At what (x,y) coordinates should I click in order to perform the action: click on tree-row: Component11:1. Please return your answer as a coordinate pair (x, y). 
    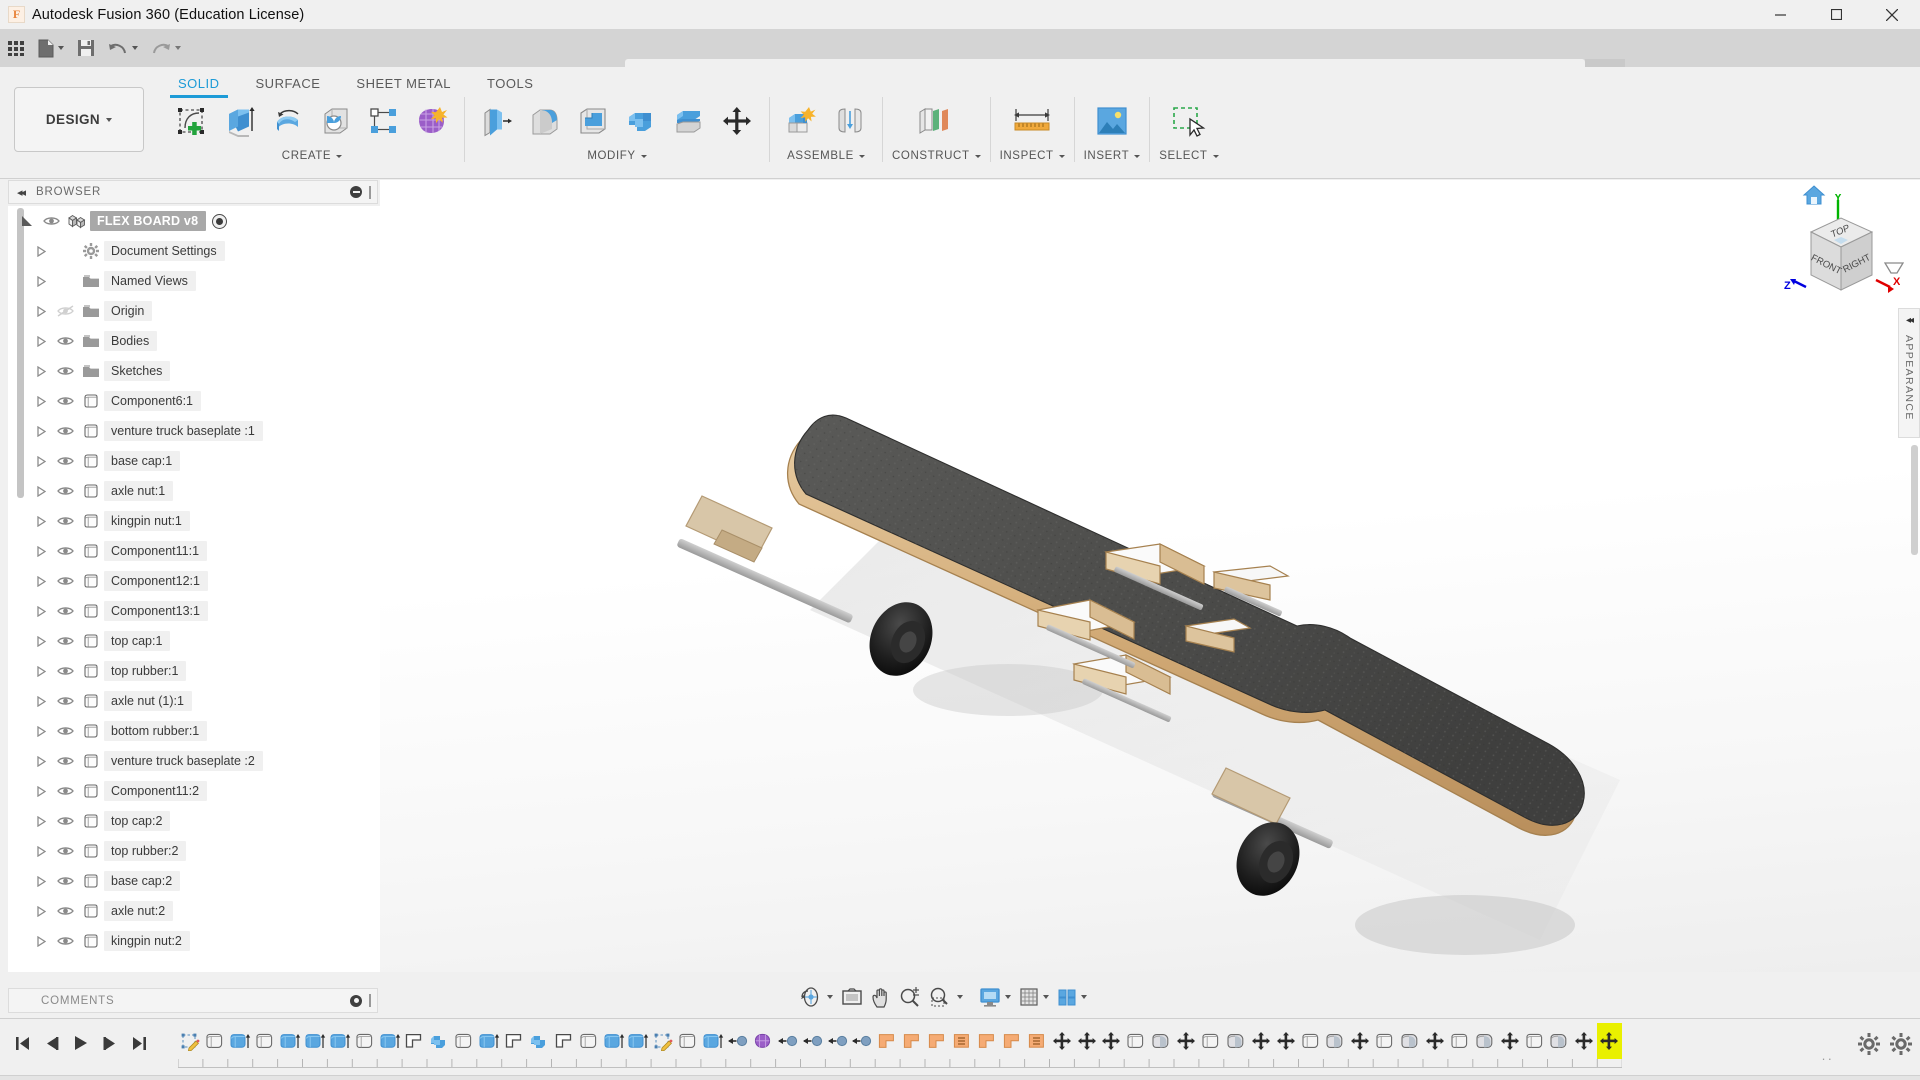
    Looking at the image, I should click on (194, 551).